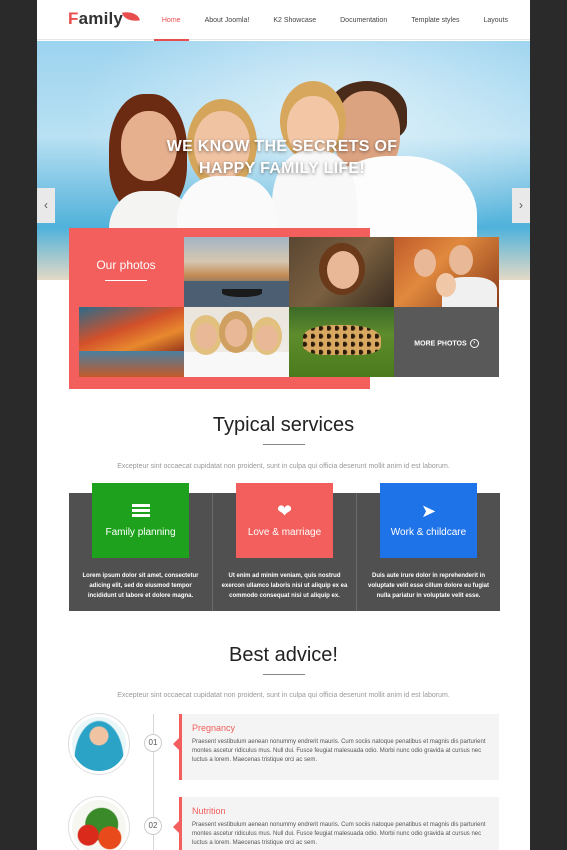  What do you see at coordinates (340, 728) in the screenshot?
I see `advice-item-title: Pregnancy` at bounding box center [340, 728].